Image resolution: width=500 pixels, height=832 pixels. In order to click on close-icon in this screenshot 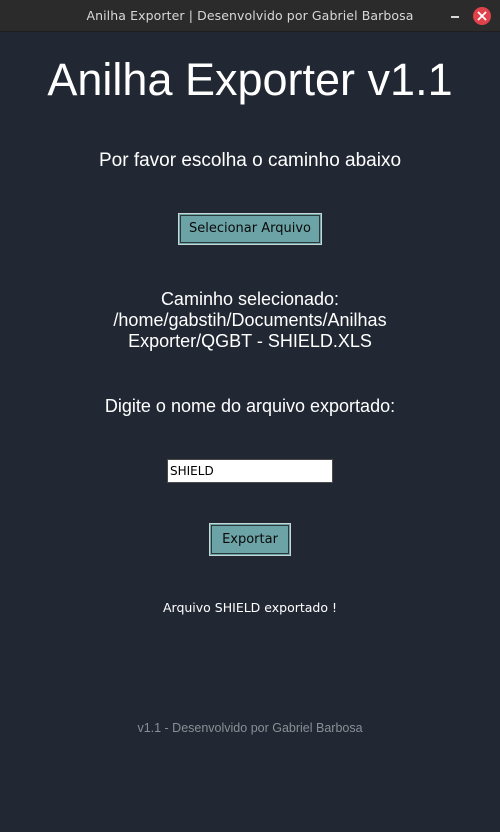, I will do `click(482, 16)`.